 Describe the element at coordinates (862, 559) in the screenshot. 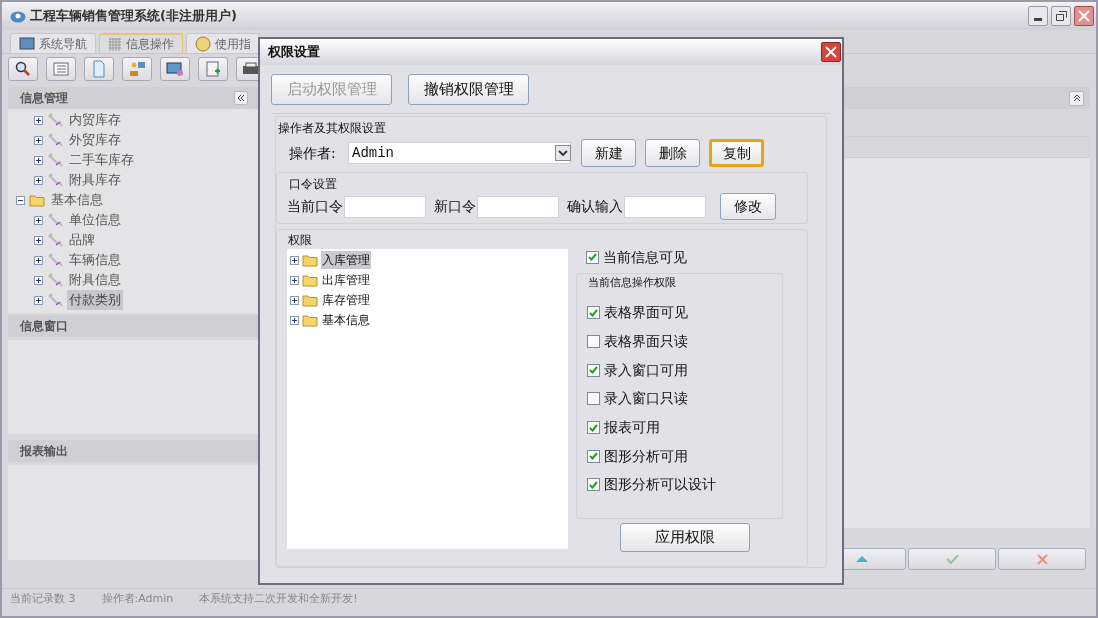

I see `up-triangle-icon` at that location.